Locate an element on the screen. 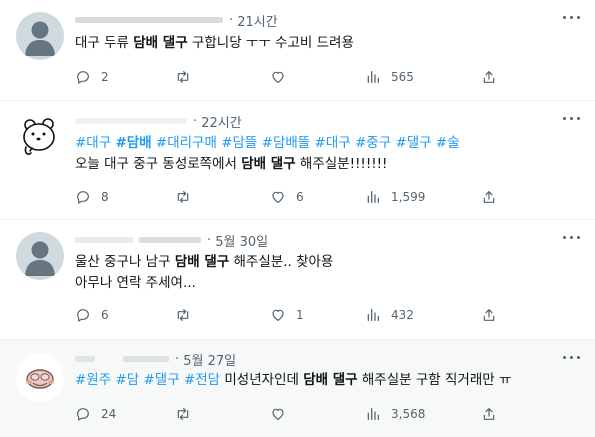 Image resolution: width=595 pixels, height=437 pixels. views-button: 3,568 is located at coordinates (395, 414).